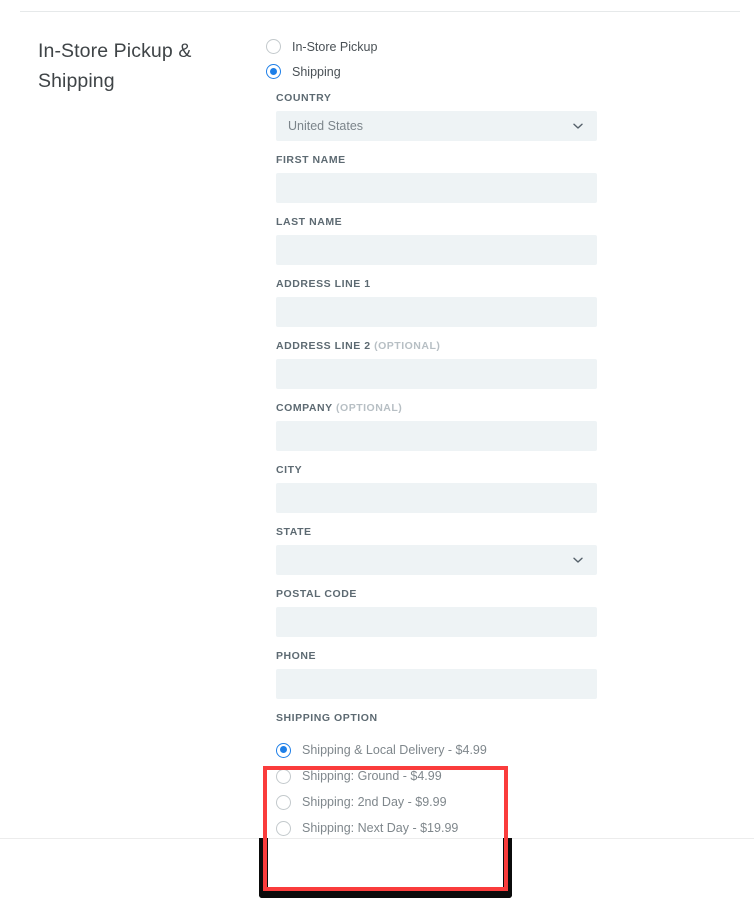  What do you see at coordinates (358, 346) in the screenshot?
I see `field-label: ADDRESS LINE 2 (OPTIONAL)` at bounding box center [358, 346].